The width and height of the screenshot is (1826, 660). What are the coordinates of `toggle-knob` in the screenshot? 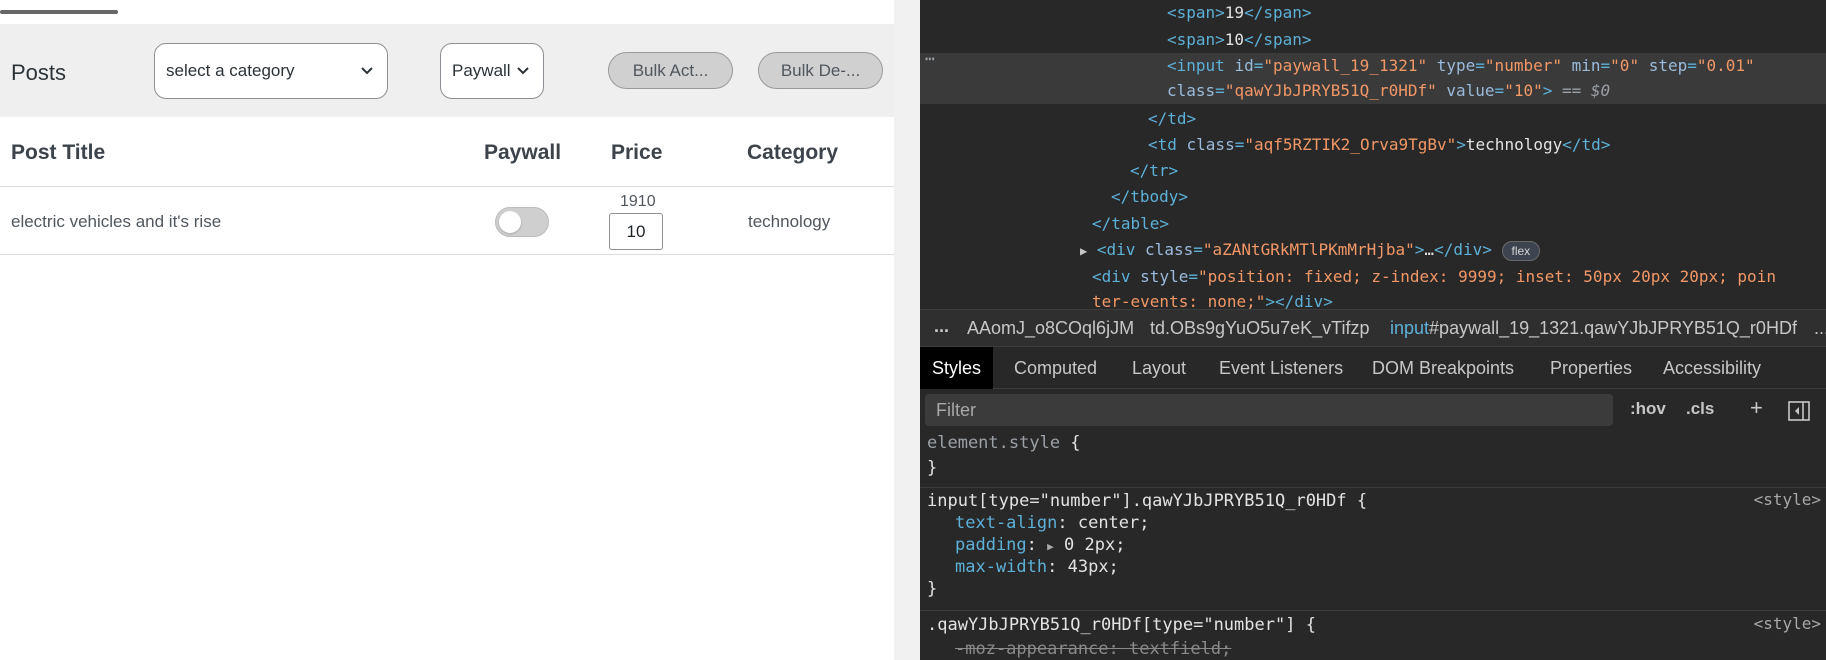 It's located at (510, 222).